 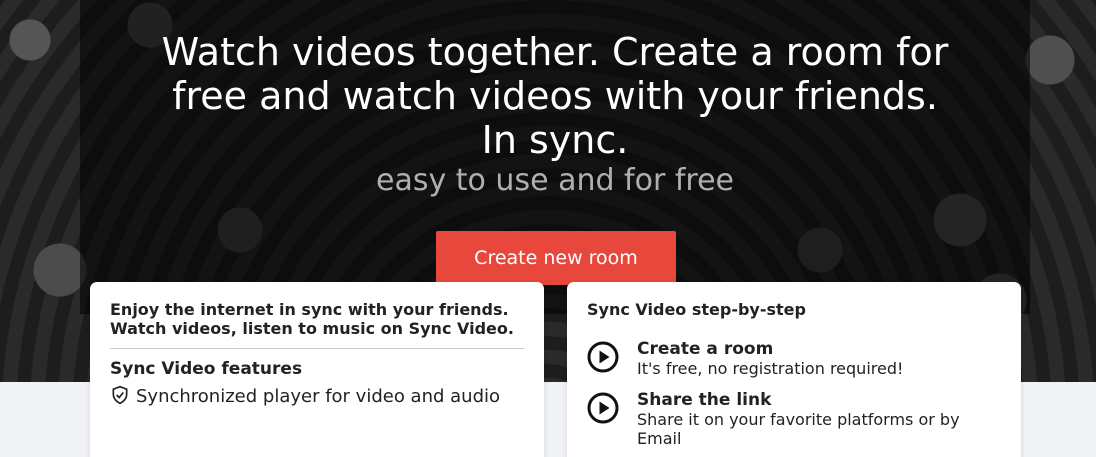 I want to click on steps-title: Sync Video step-by-step, so click(x=696, y=309).